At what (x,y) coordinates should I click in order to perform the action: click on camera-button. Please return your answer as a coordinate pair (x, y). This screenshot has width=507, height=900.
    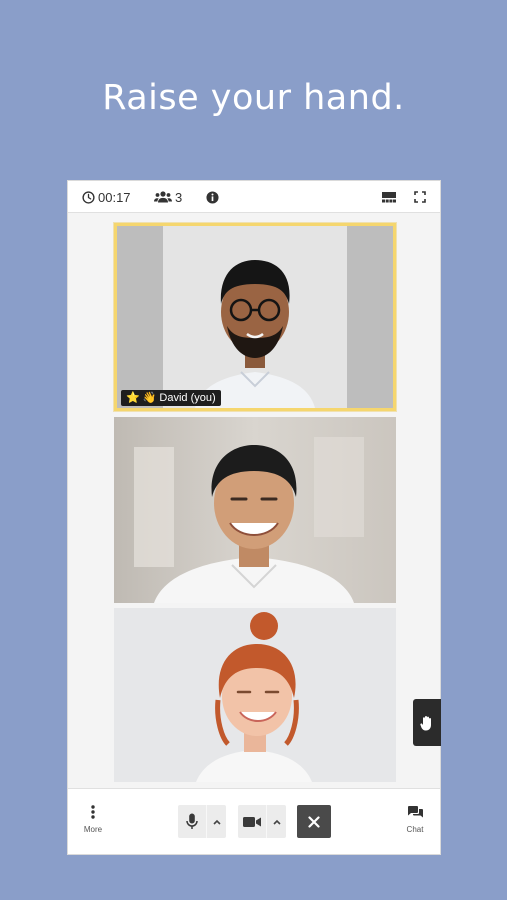
    Looking at the image, I should click on (252, 821).